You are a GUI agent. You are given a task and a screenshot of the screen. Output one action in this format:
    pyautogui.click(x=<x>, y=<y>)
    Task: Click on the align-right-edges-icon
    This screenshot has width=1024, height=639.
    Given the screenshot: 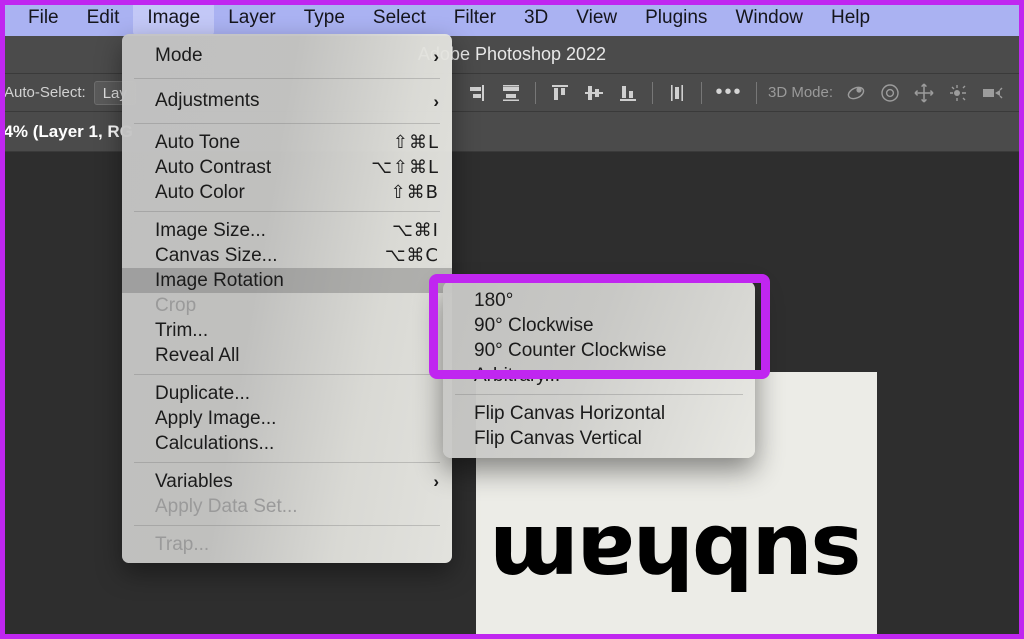 What is the action you would take?
    pyautogui.click(x=477, y=93)
    